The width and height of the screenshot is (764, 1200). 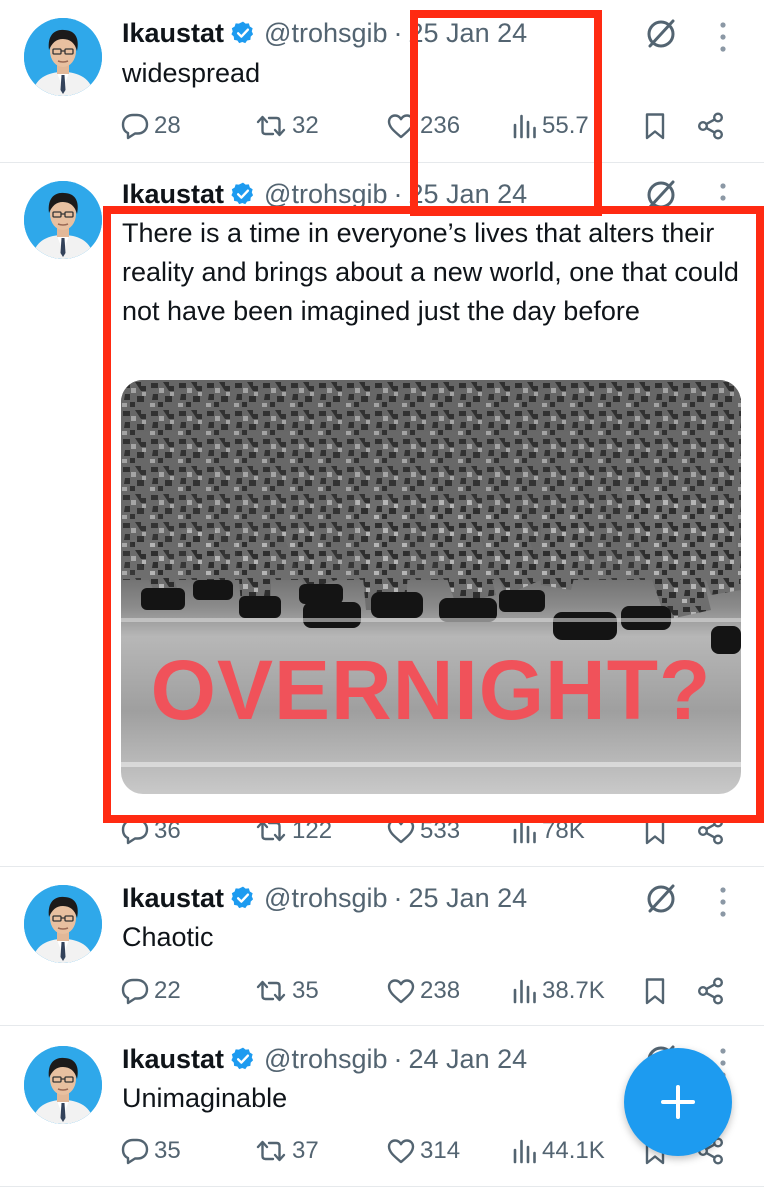 I want to click on tweet-text: Chaotic, so click(x=168, y=937).